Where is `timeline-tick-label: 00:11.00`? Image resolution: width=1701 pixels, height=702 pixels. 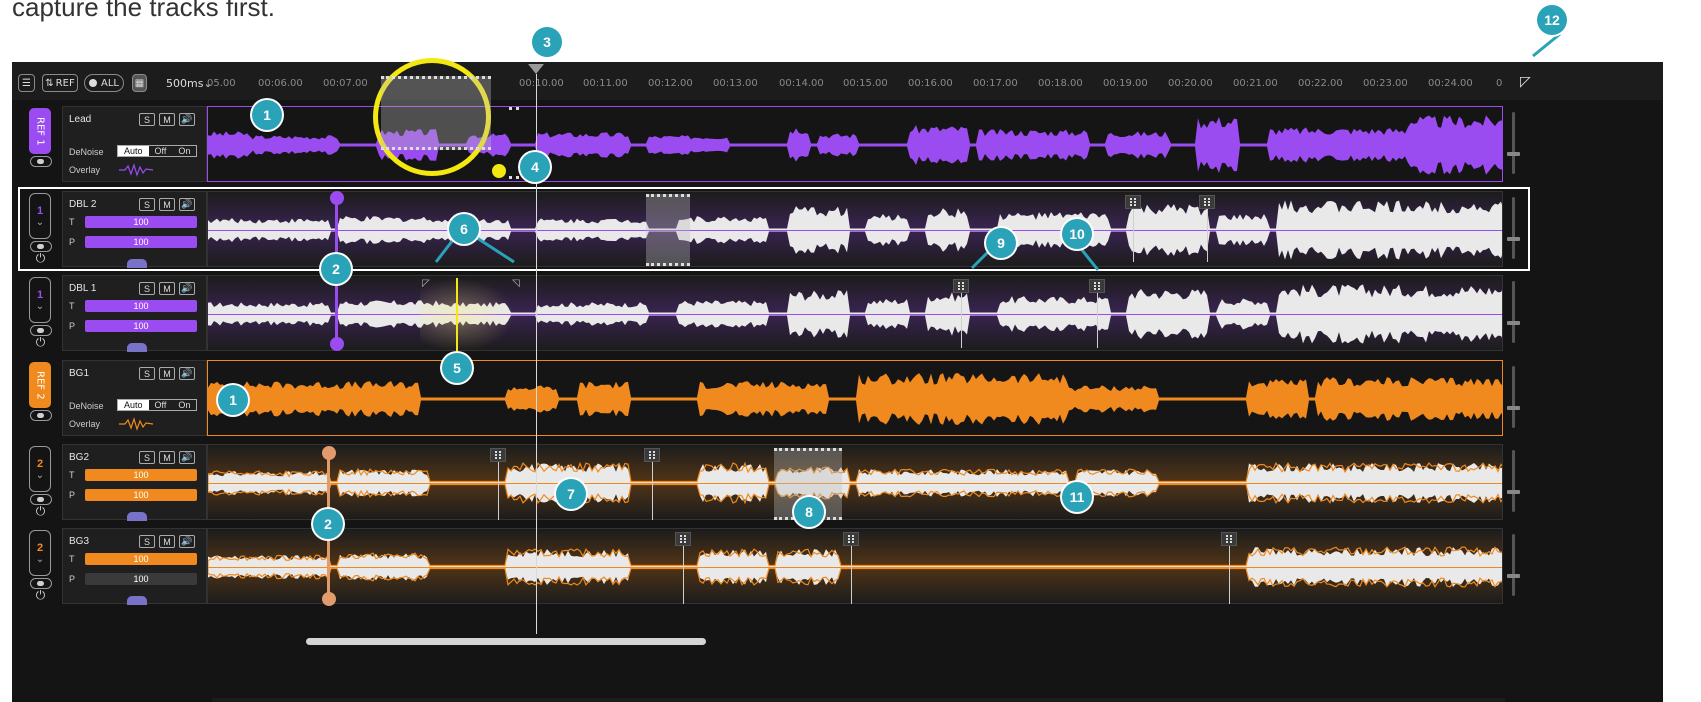
timeline-tick-label: 00:11.00 is located at coordinates (605, 83).